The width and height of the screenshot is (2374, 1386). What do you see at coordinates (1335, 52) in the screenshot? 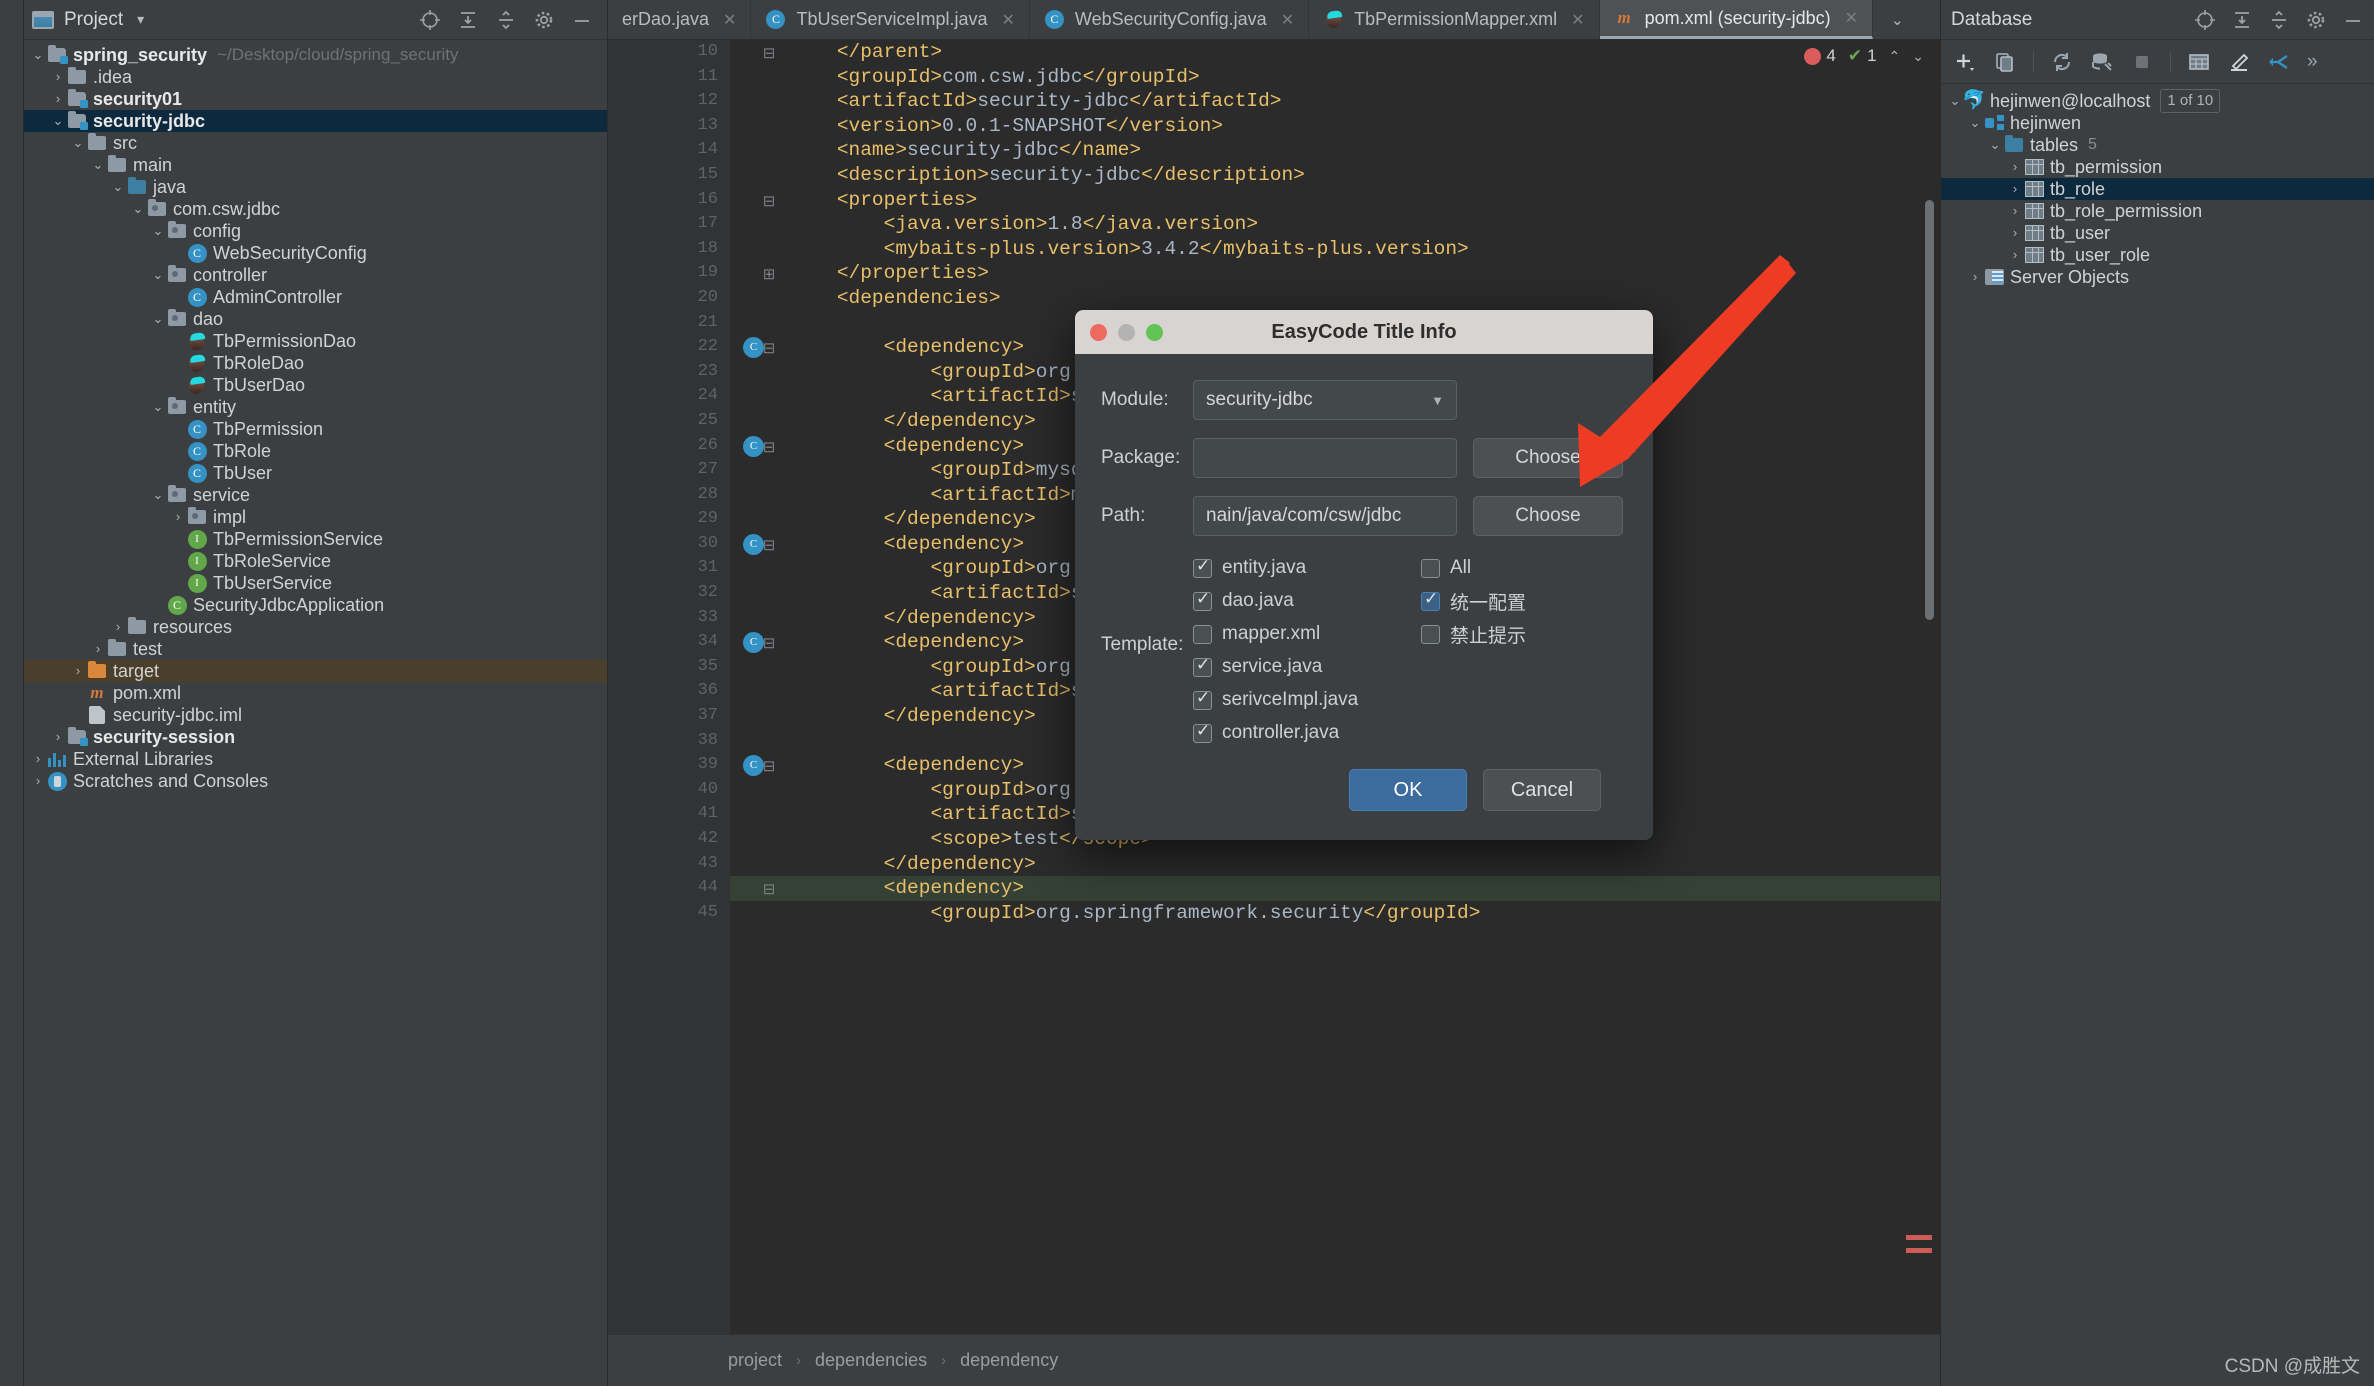
I see `code-line: </parent>` at bounding box center [1335, 52].